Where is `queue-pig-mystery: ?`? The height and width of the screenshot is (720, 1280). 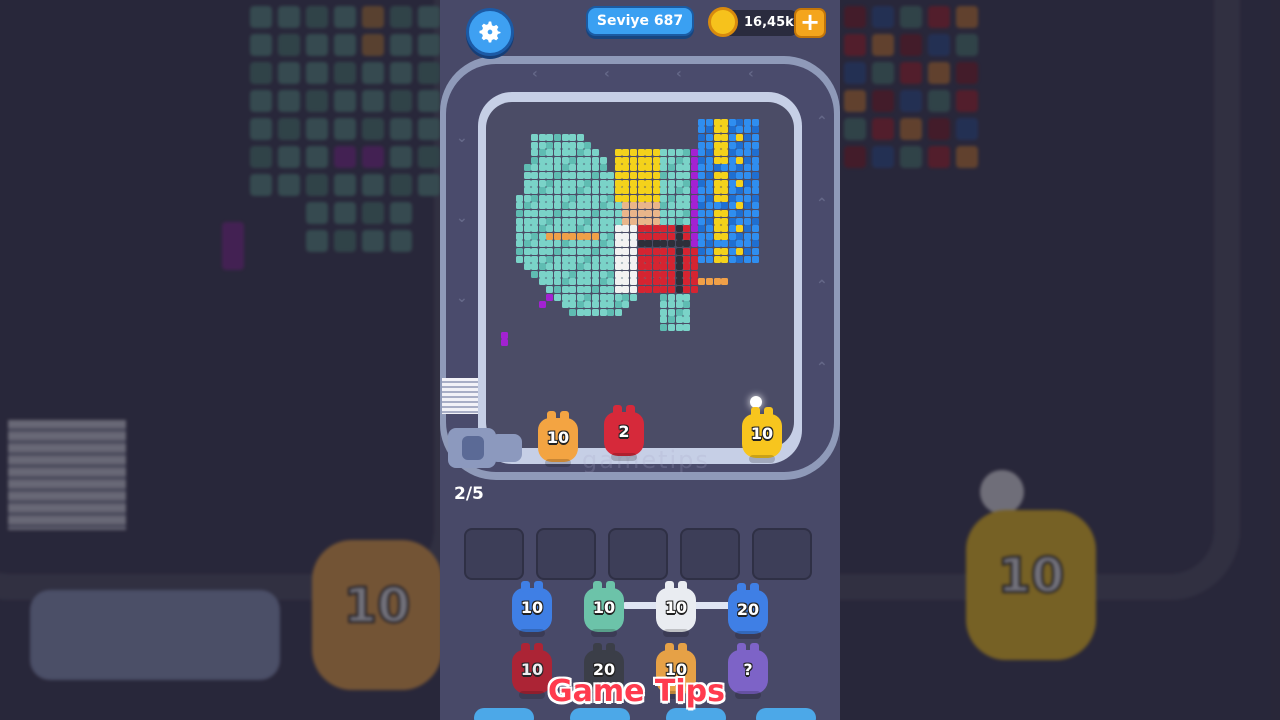
queue-pig-mystery: ? is located at coordinates (748, 671).